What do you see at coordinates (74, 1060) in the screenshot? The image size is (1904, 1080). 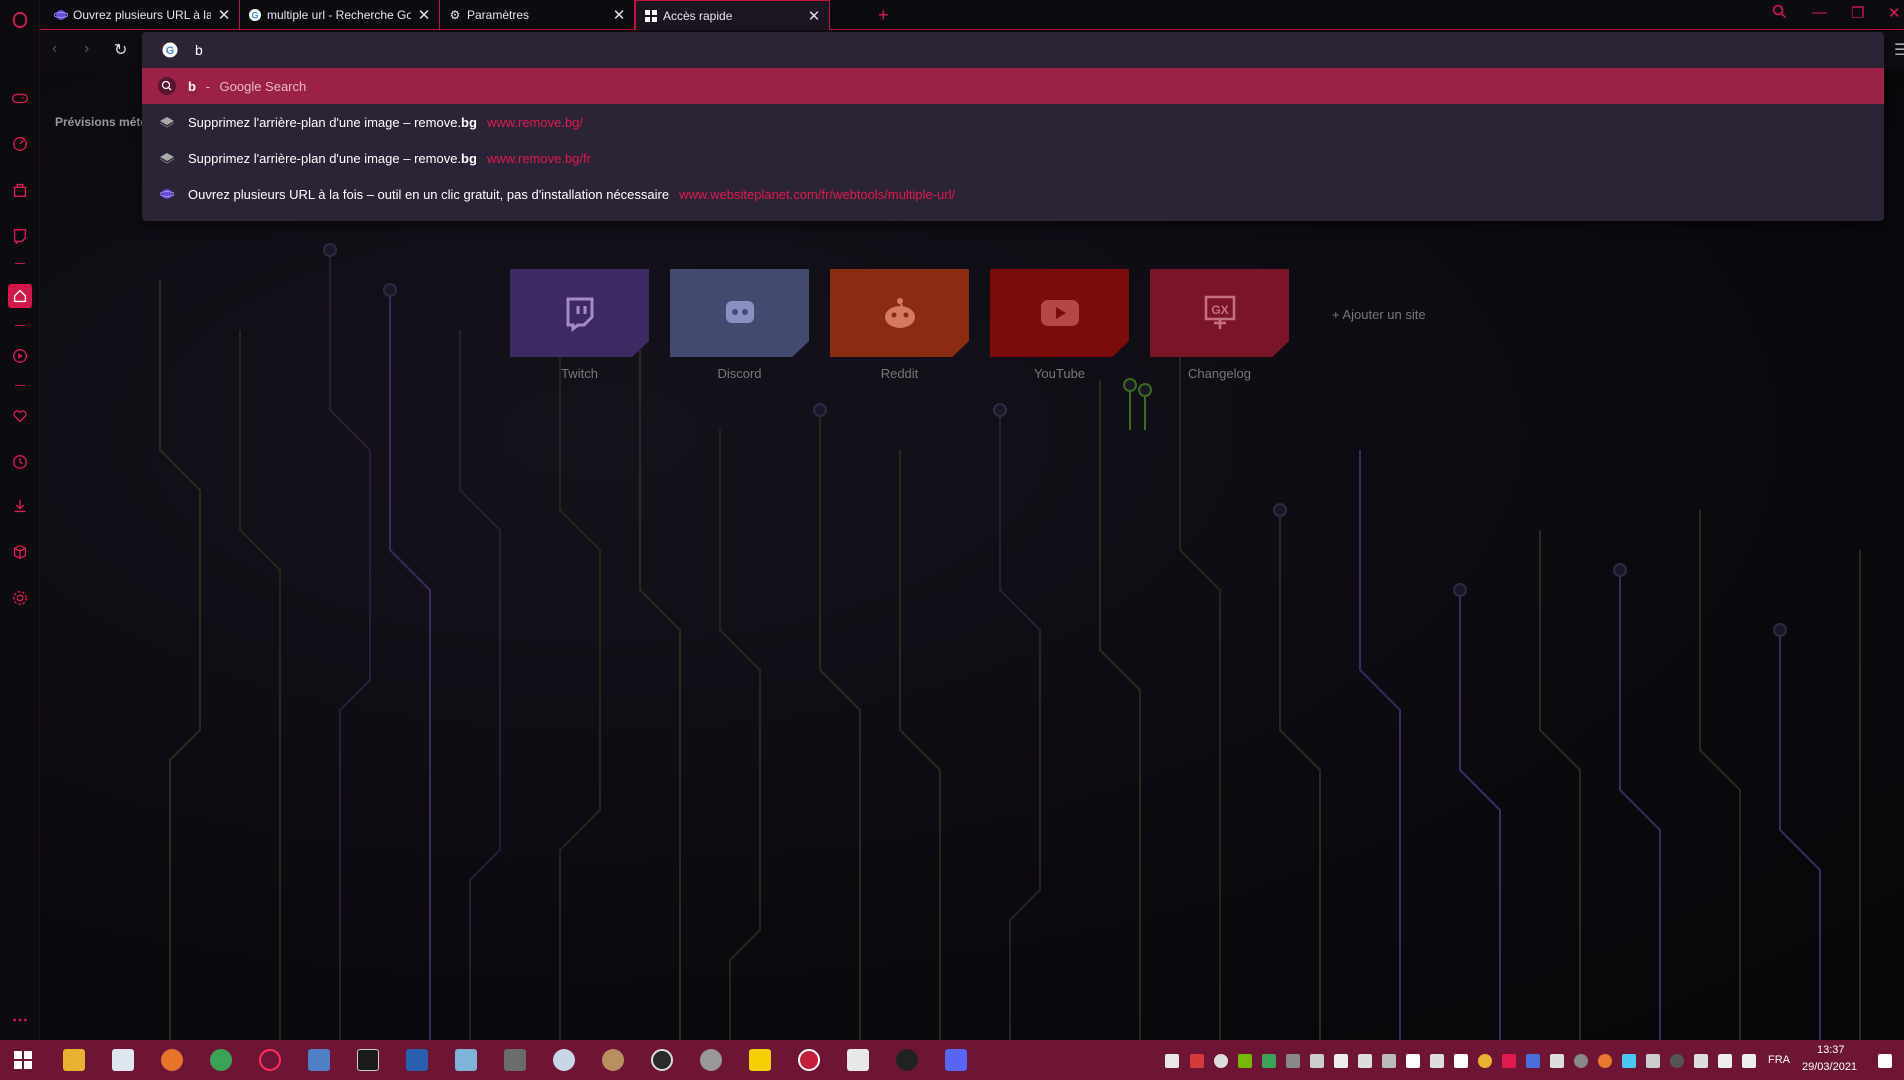 I see `file-explorer-icon` at bounding box center [74, 1060].